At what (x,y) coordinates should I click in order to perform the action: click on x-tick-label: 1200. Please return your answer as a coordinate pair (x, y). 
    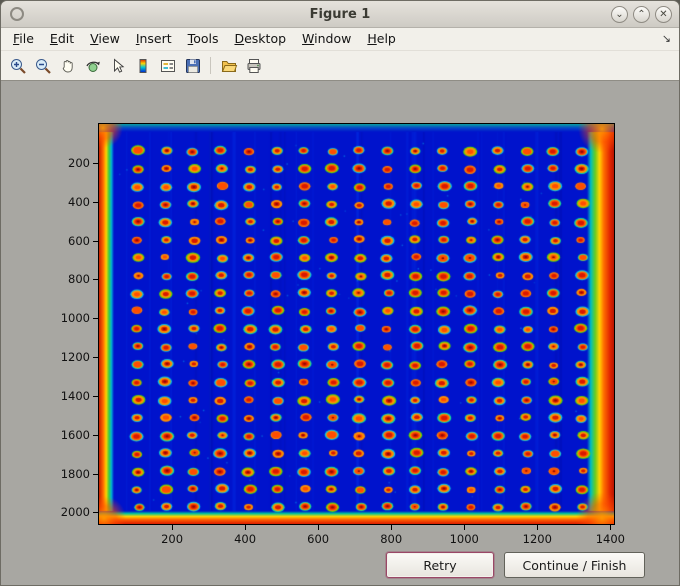
    Looking at the image, I should click on (537, 539).